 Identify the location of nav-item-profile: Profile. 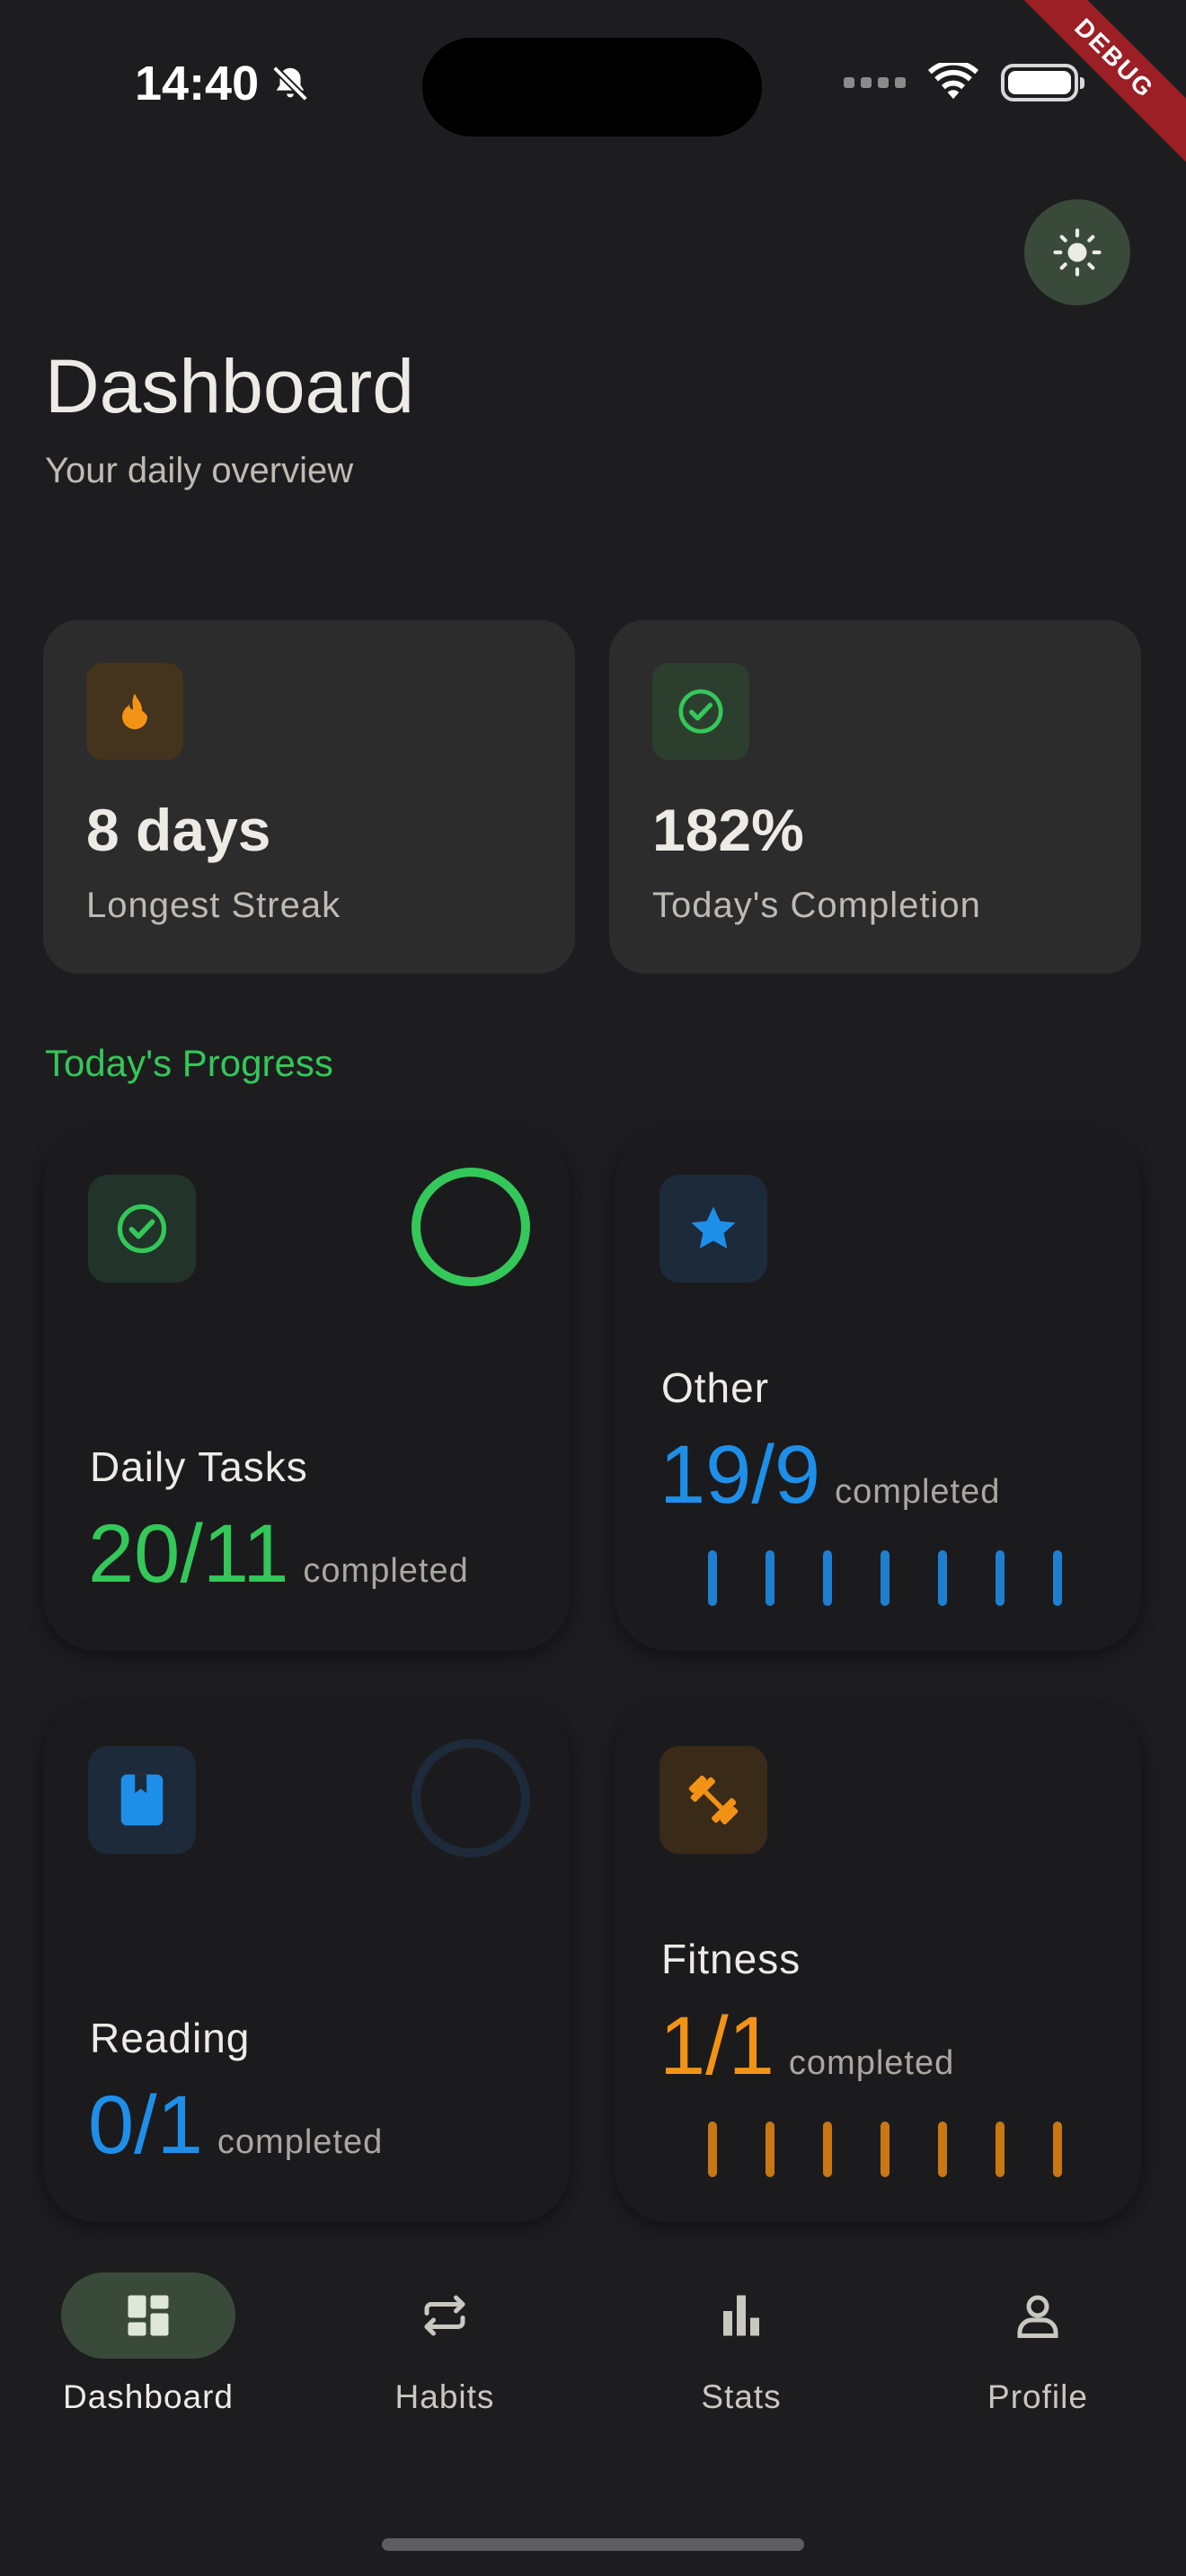
(1037, 2344).